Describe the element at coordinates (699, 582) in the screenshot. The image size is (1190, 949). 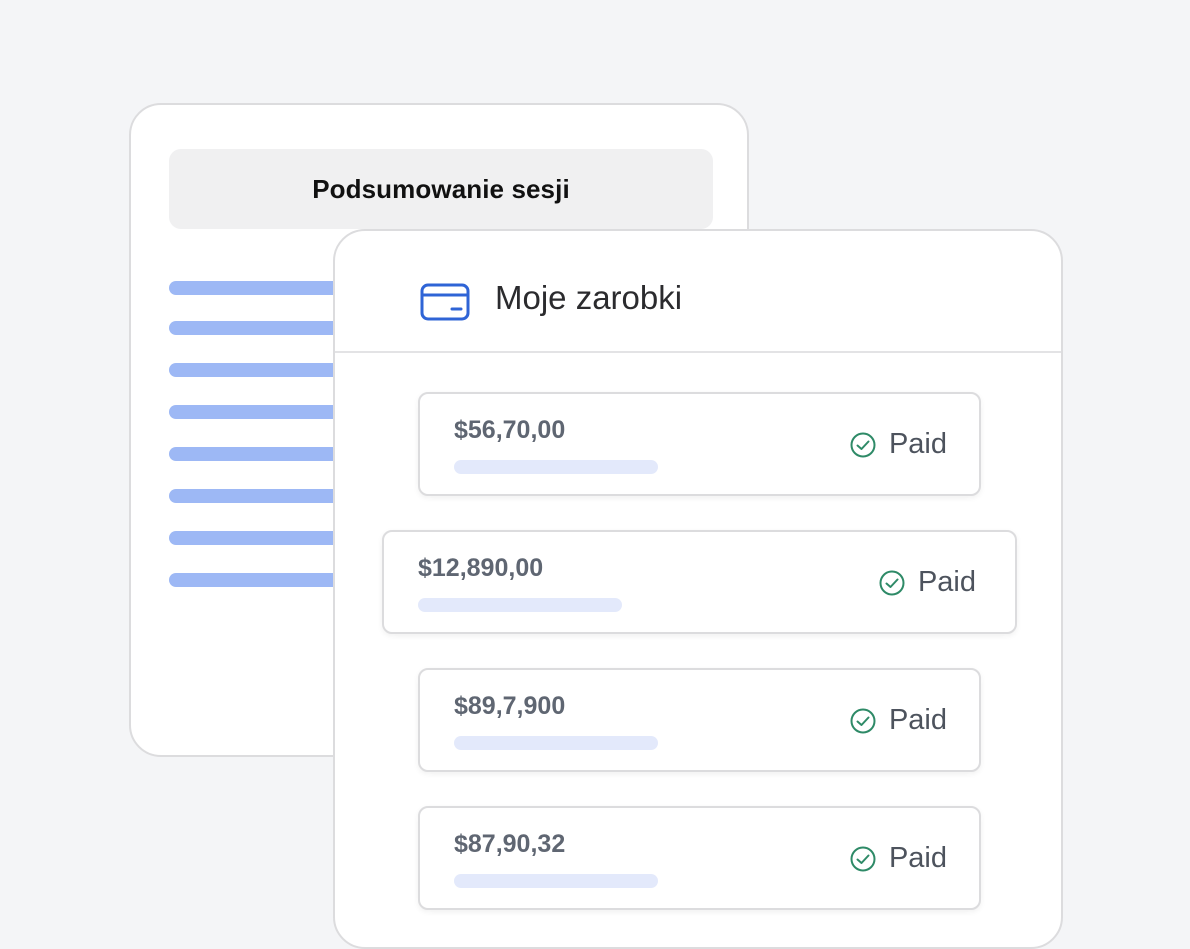
I see `payment-row: $12,890,00 Paid` at that location.